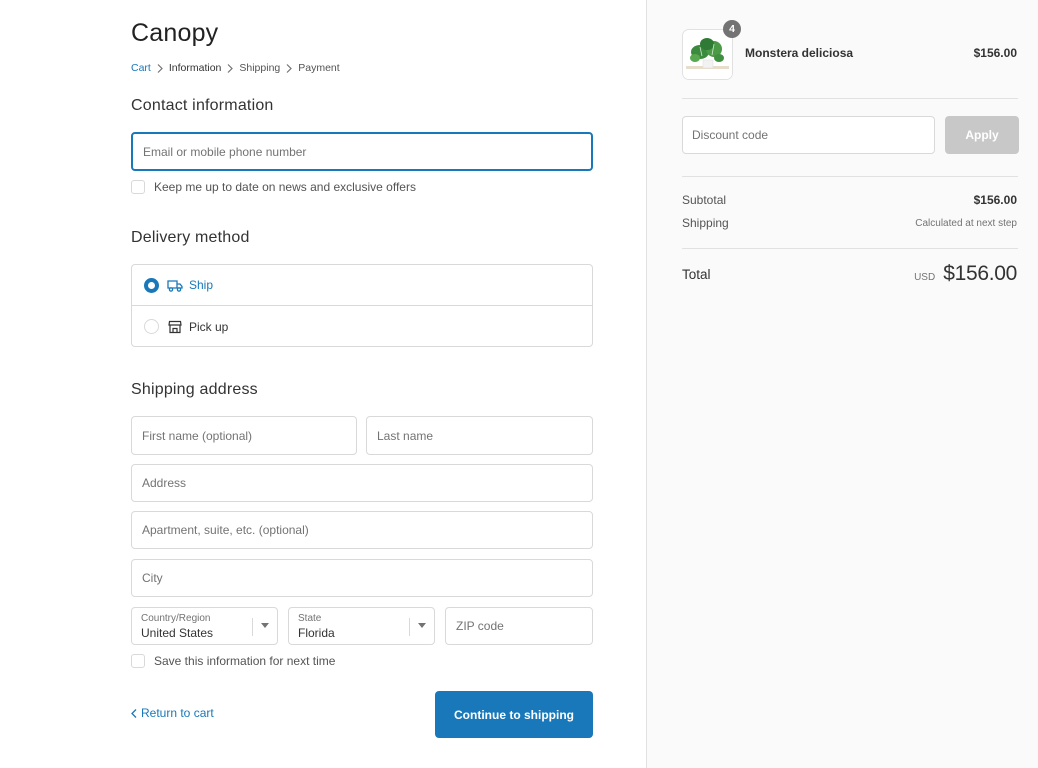  I want to click on state-select: State Florida, so click(361, 626).